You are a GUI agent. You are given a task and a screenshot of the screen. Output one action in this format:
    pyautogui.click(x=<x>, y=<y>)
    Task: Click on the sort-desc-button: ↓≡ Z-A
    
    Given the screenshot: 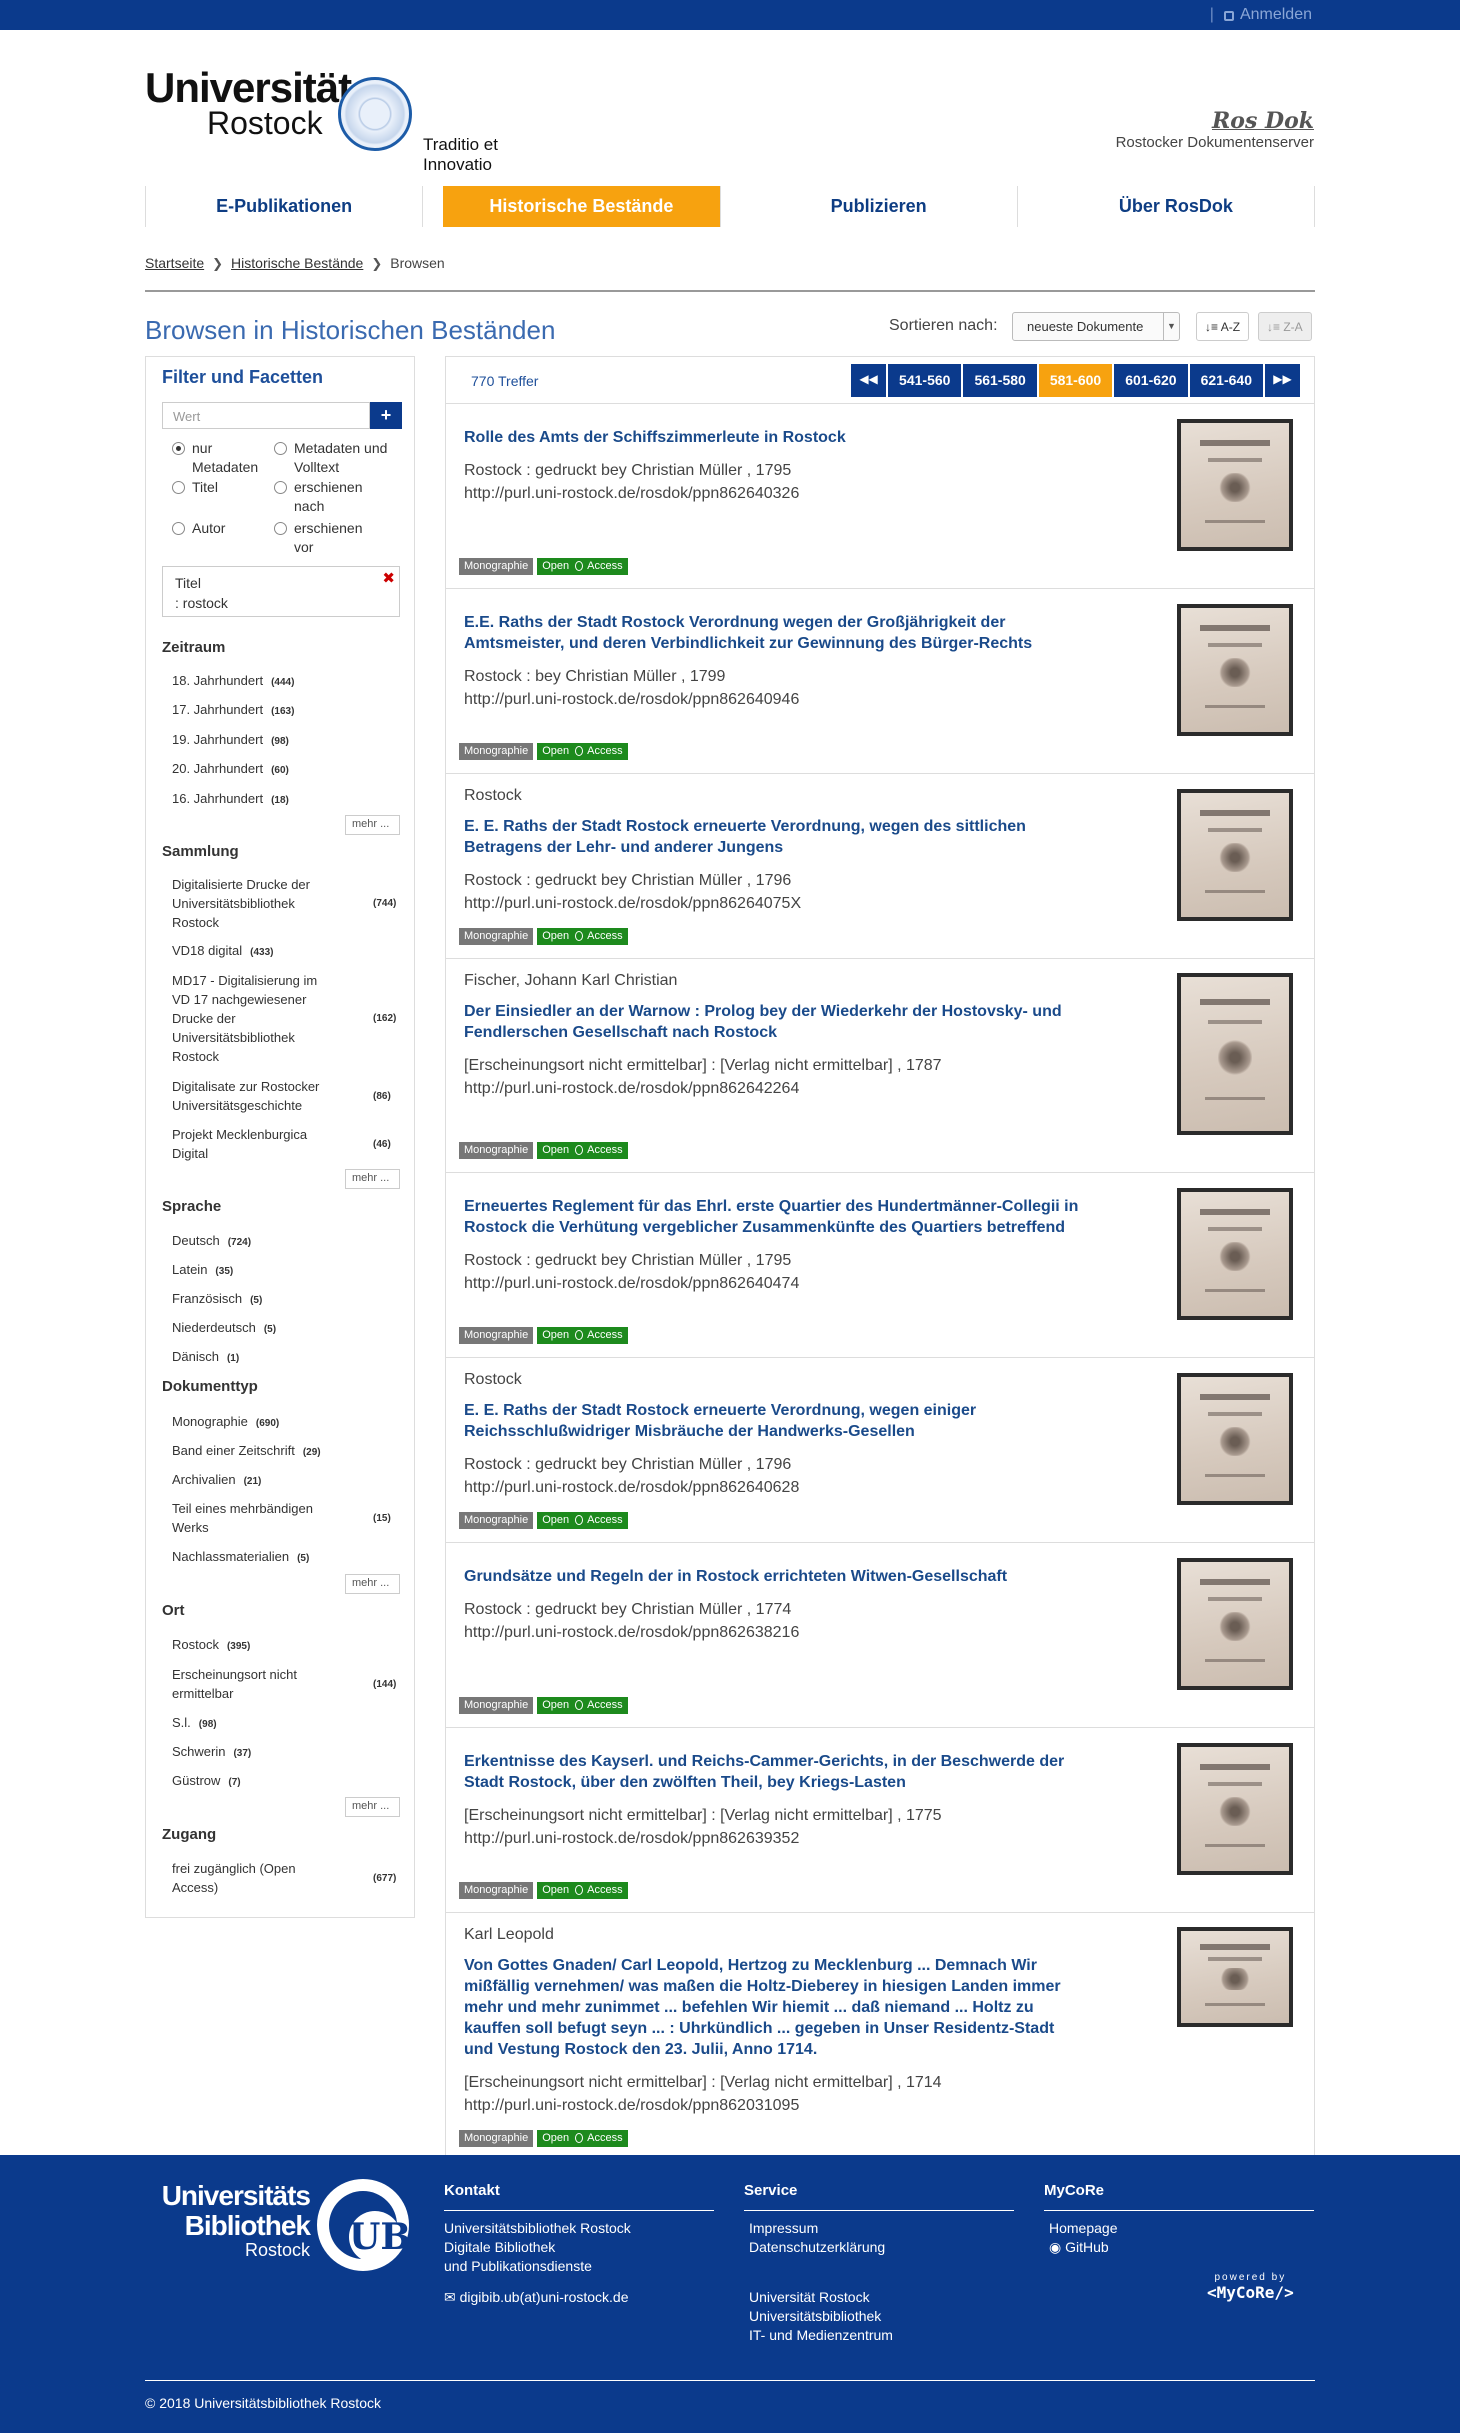 What is the action you would take?
    pyautogui.click(x=1285, y=326)
    